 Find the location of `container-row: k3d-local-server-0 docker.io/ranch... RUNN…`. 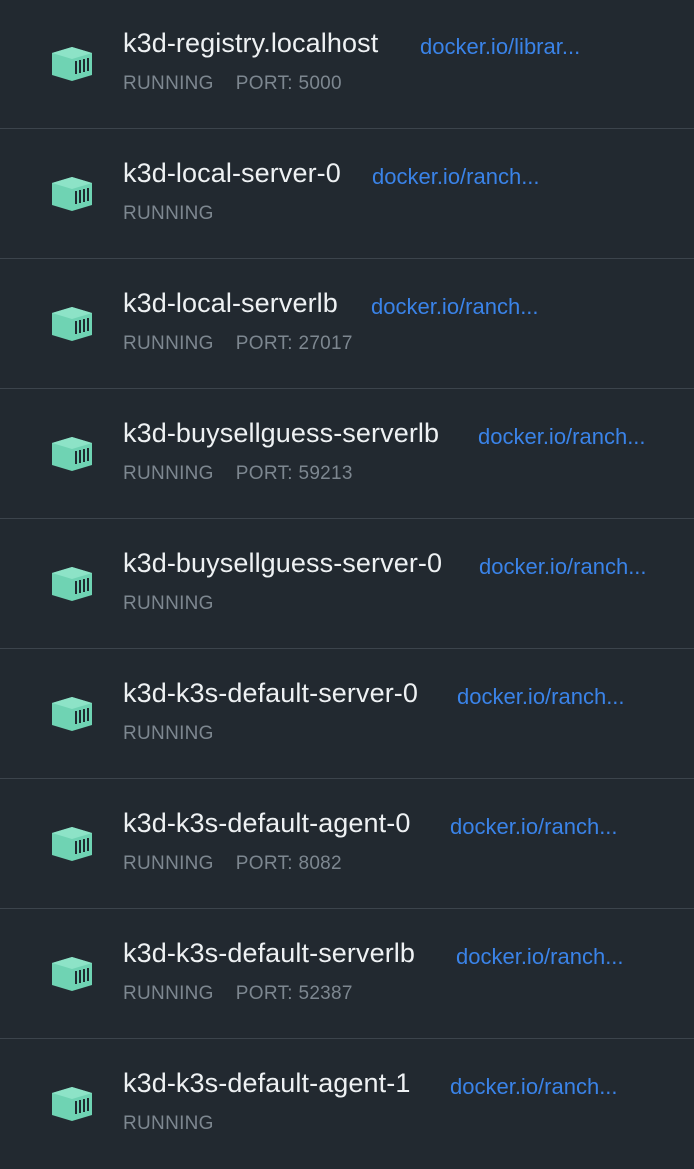

container-row: k3d-local-server-0 docker.io/ranch... RUNN… is located at coordinates (347, 194).